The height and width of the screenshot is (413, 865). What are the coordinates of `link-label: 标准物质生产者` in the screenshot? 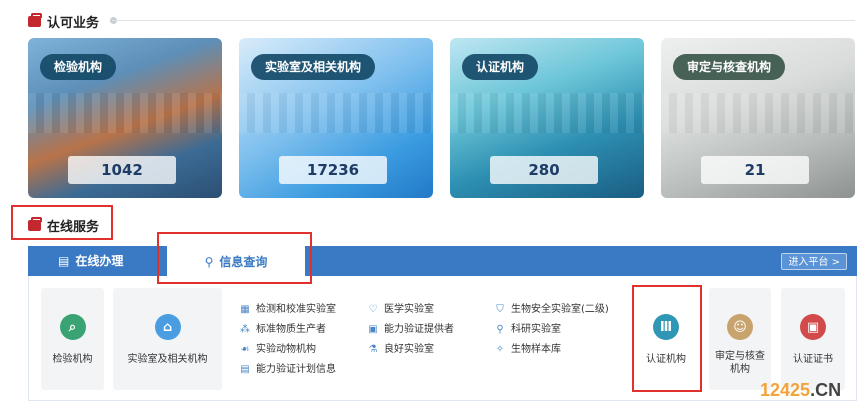 It's located at (291, 329).